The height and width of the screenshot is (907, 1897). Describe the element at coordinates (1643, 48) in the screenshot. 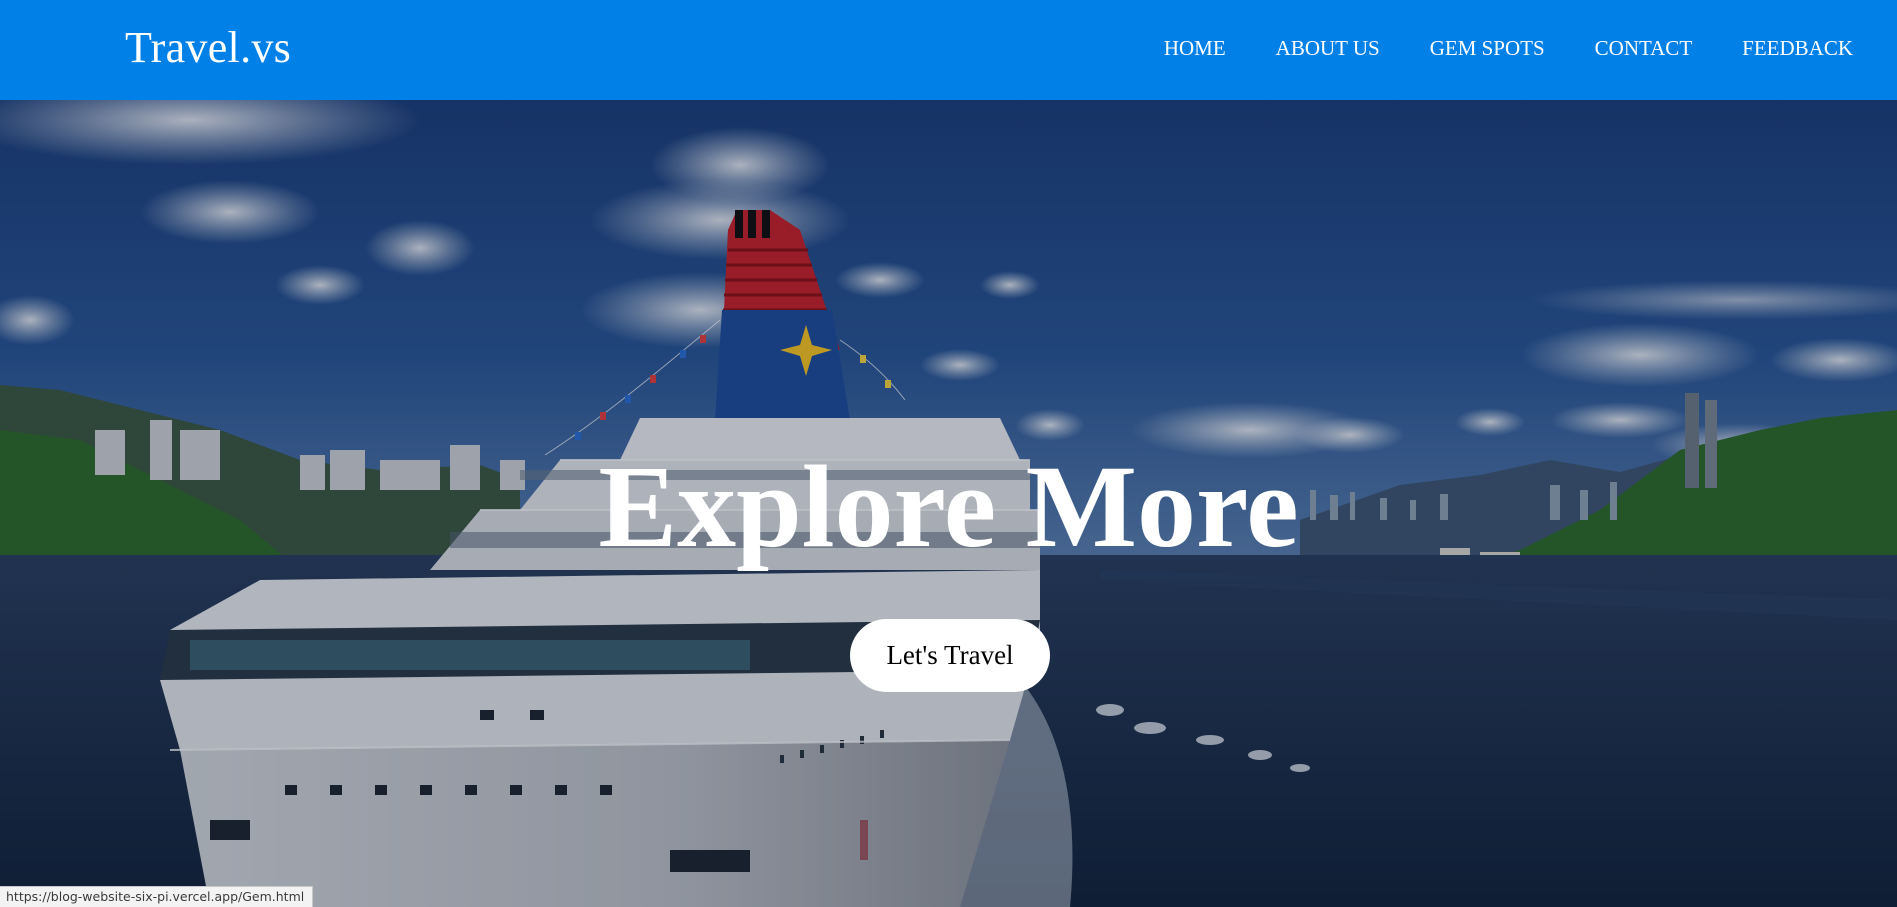

I see `nav-contact-link: CONTACT` at that location.